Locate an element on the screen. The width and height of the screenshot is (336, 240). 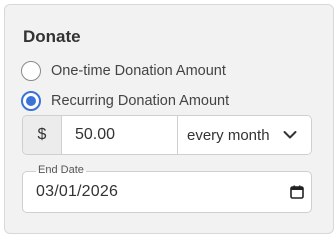
end-date-value: 03/01/2026 is located at coordinates (77, 192).